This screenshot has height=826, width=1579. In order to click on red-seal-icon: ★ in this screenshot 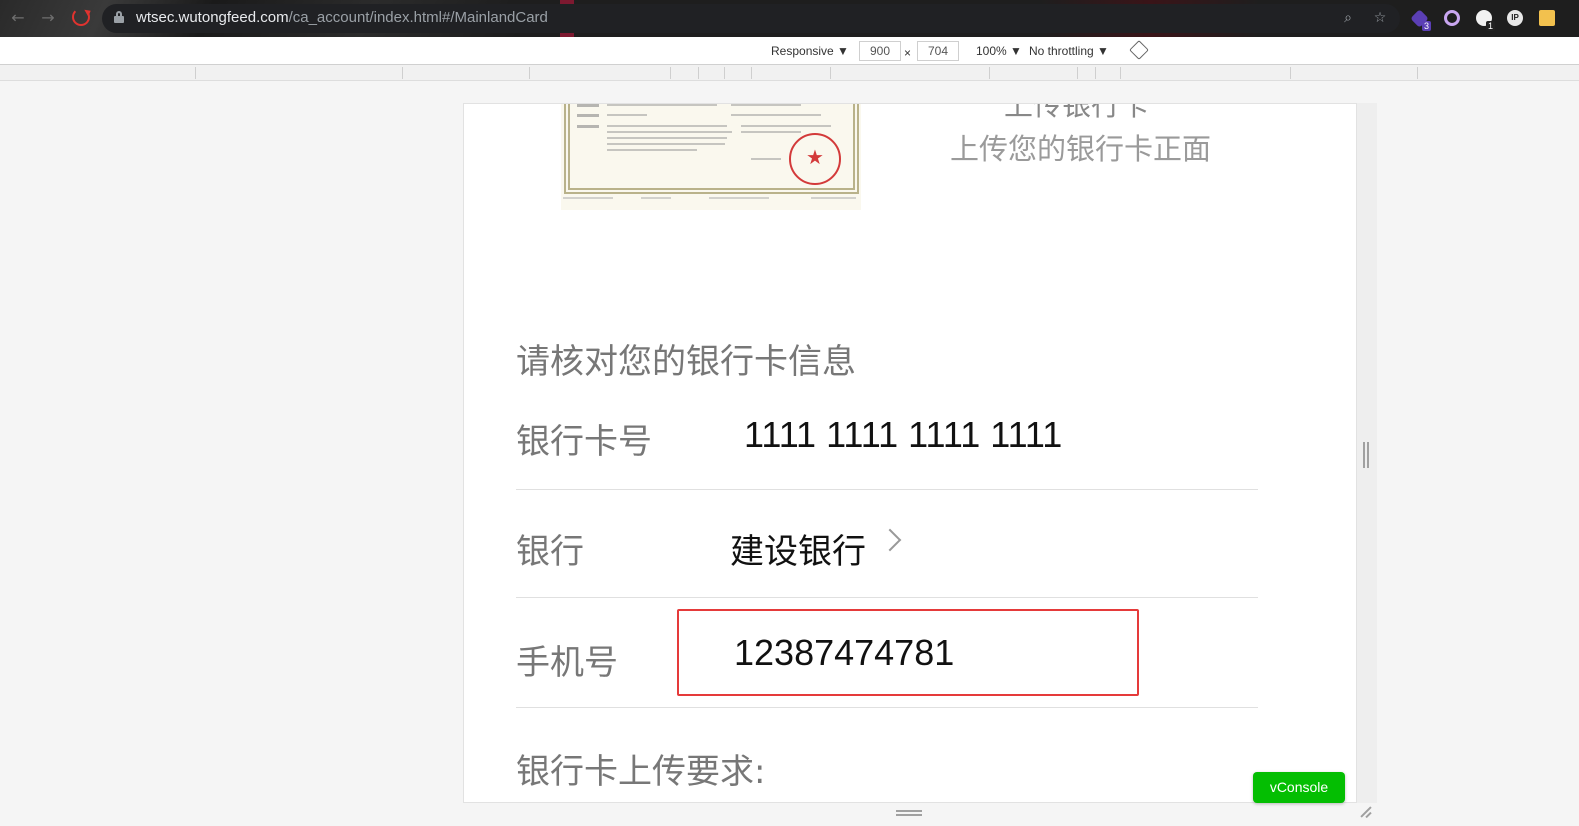, I will do `click(815, 159)`.